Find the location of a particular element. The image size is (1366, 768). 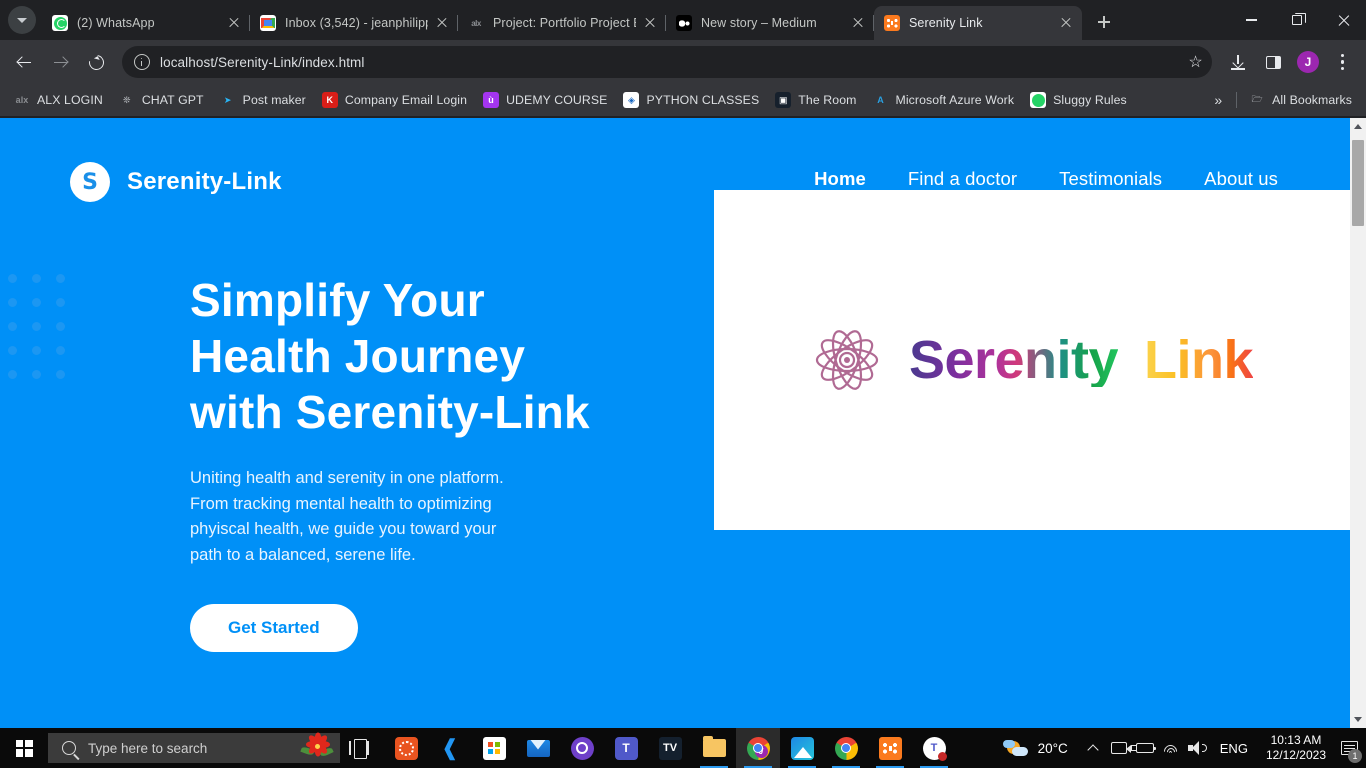

taskbar-app-chrome is located at coordinates (846, 748).